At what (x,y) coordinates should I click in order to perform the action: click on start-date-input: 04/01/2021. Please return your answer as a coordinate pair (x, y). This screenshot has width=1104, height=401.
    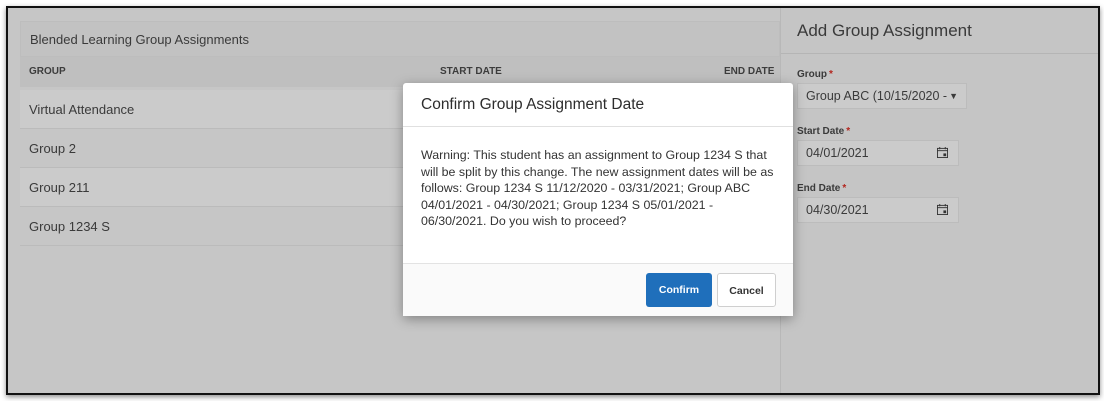
    Looking at the image, I should click on (878, 153).